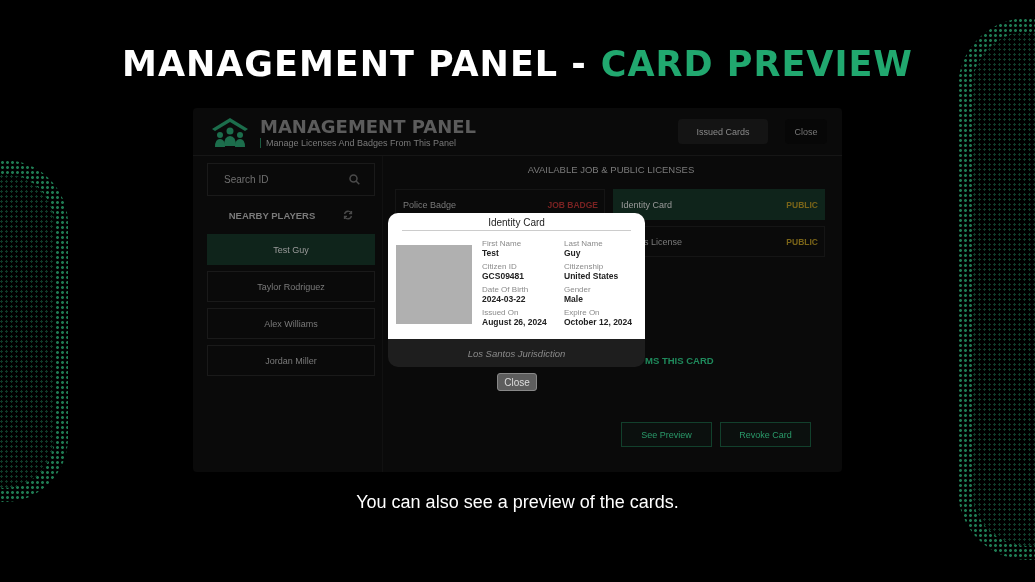 The width and height of the screenshot is (1035, 582). Describe the element at coordinates (578, 289) in the screenshot. I see `field-label: Gender` at that location.